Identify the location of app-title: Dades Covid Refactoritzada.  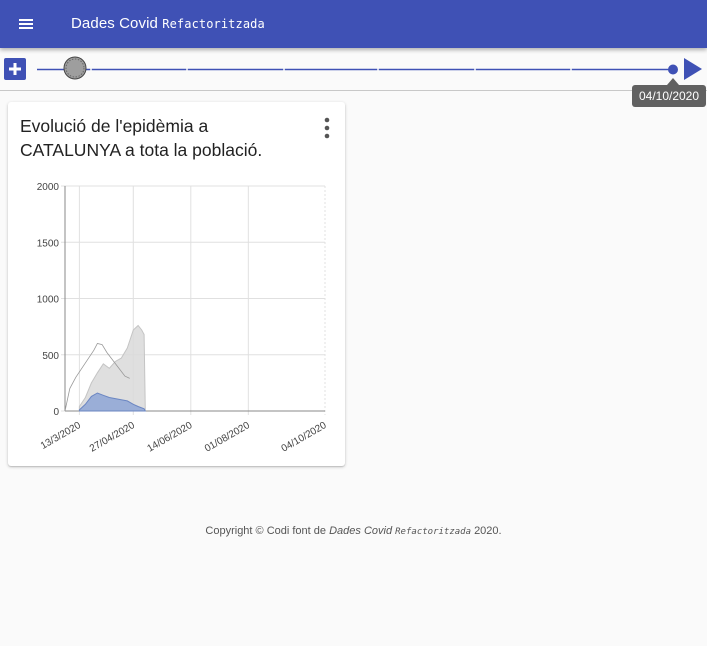
(168, 23).